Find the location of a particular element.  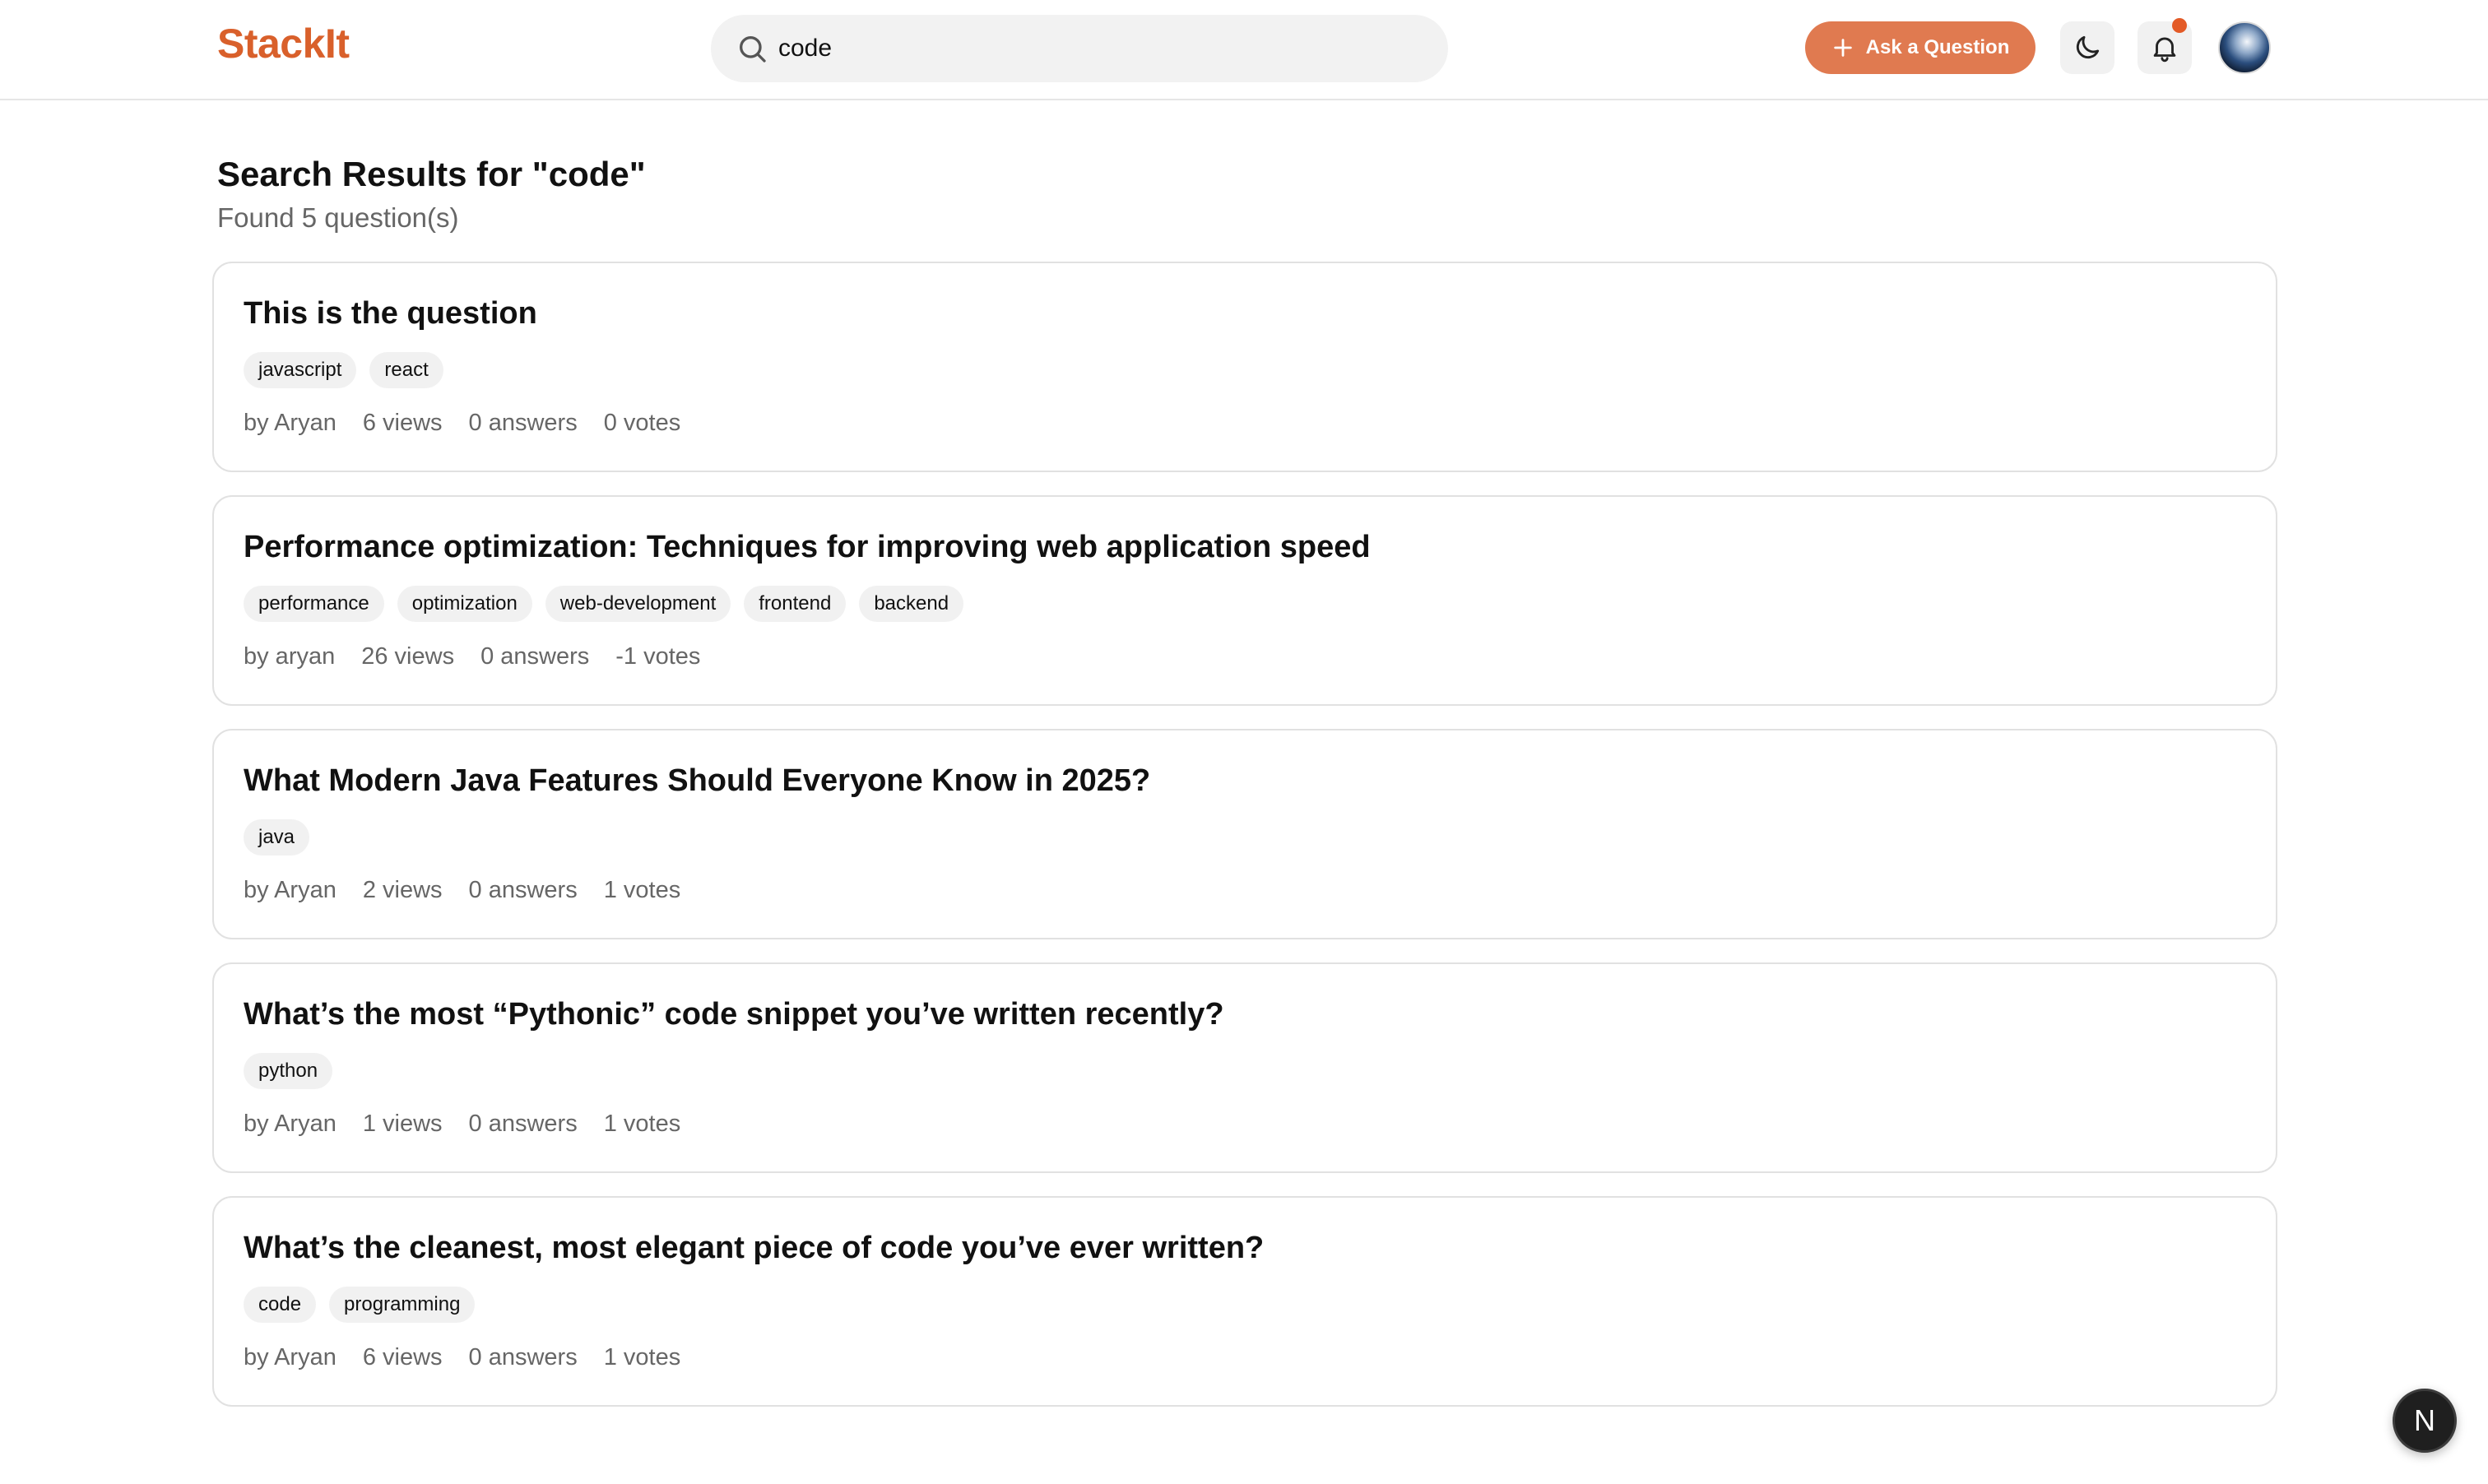

tag-list: code programming is located at coordinates (360, 1305).